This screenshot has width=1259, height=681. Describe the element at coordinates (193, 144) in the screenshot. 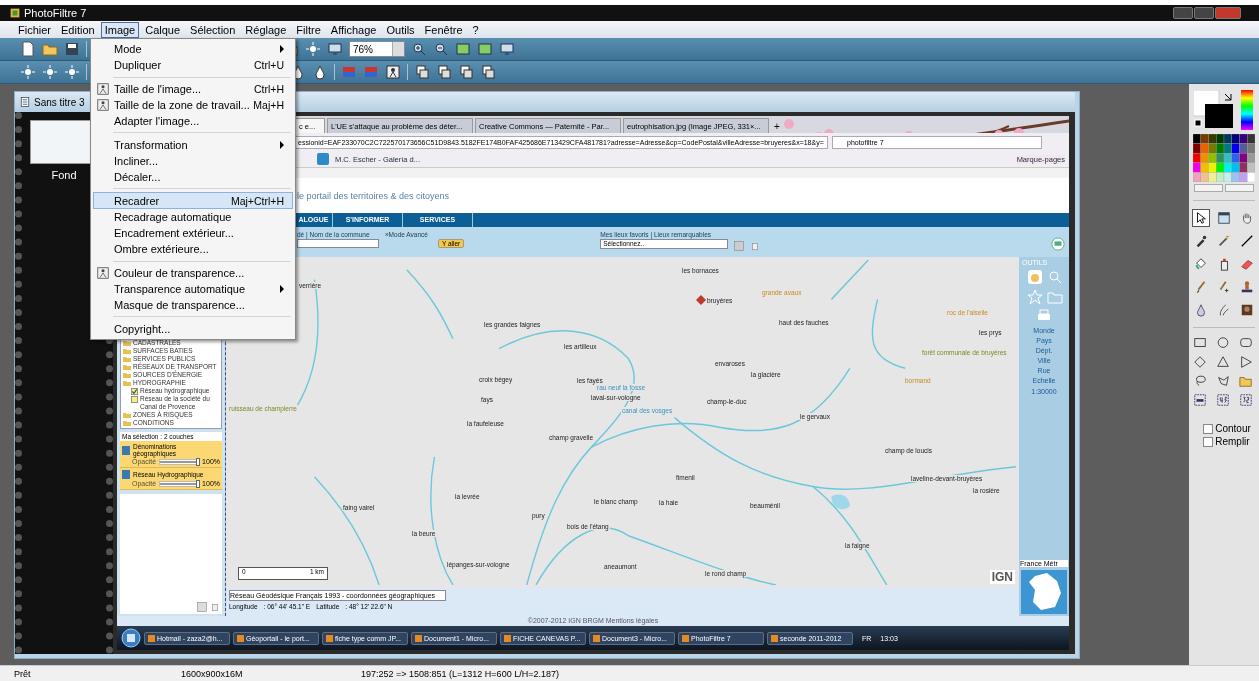

I see `menu-item: Transformation` at that location.